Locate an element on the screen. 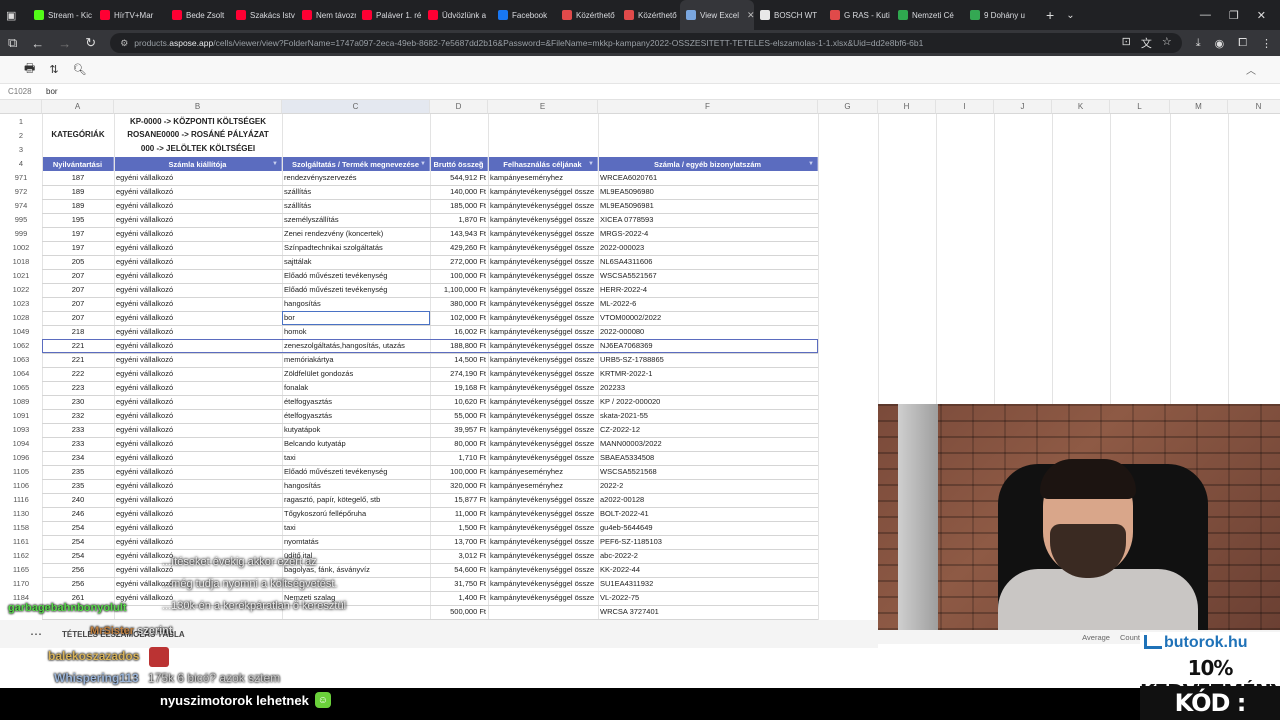 The image size is (1280, 720). table-cell: abc-2022-2 is located at coordinates (708, 556).